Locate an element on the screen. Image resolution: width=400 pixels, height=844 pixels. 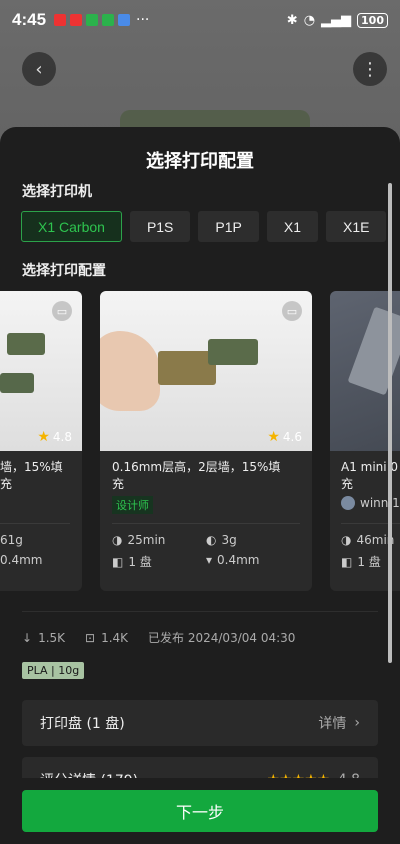
card-time: ◑ 25min is located at coordinates (138, 540).